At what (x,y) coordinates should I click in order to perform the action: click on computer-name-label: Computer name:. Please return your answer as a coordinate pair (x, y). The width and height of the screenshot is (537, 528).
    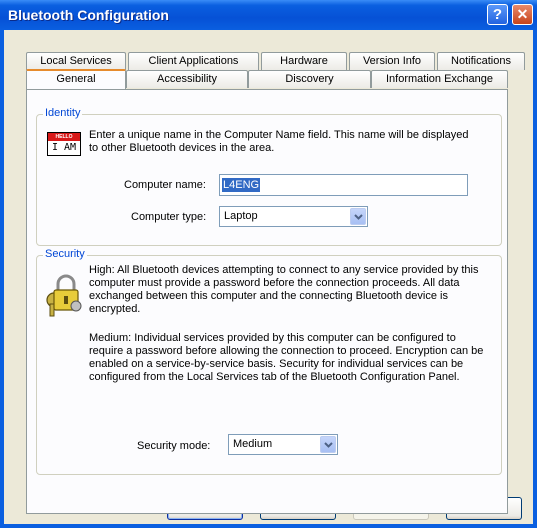
    Looking at the image, I should click on (165, 185).